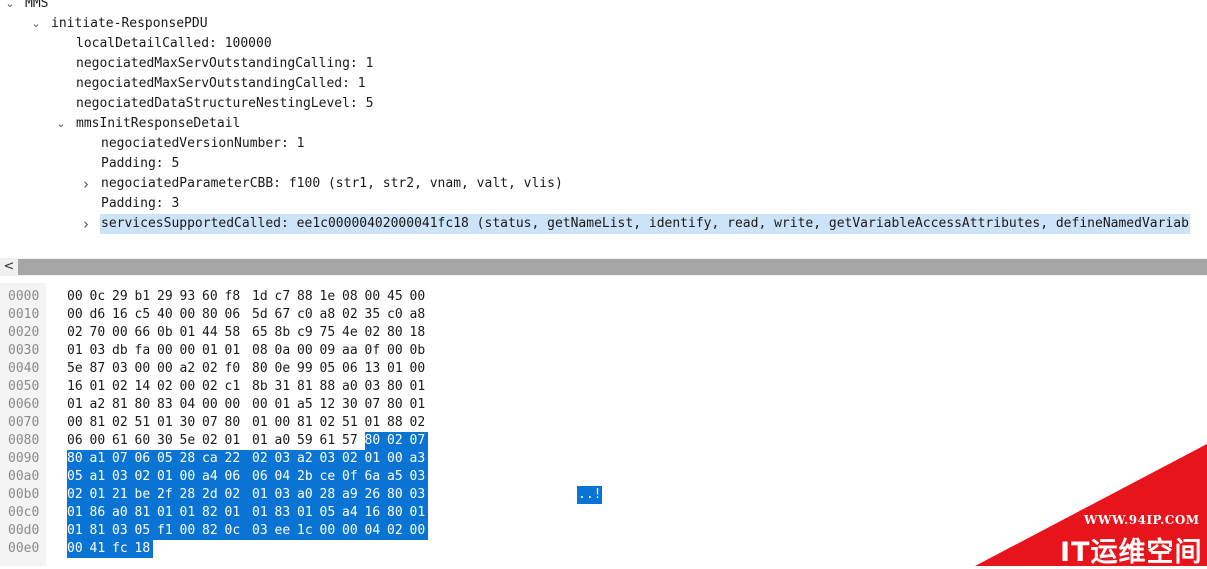 This screenshot has width=1207, height=569. I want to click on hex-byte: 82, so click(213, 513).